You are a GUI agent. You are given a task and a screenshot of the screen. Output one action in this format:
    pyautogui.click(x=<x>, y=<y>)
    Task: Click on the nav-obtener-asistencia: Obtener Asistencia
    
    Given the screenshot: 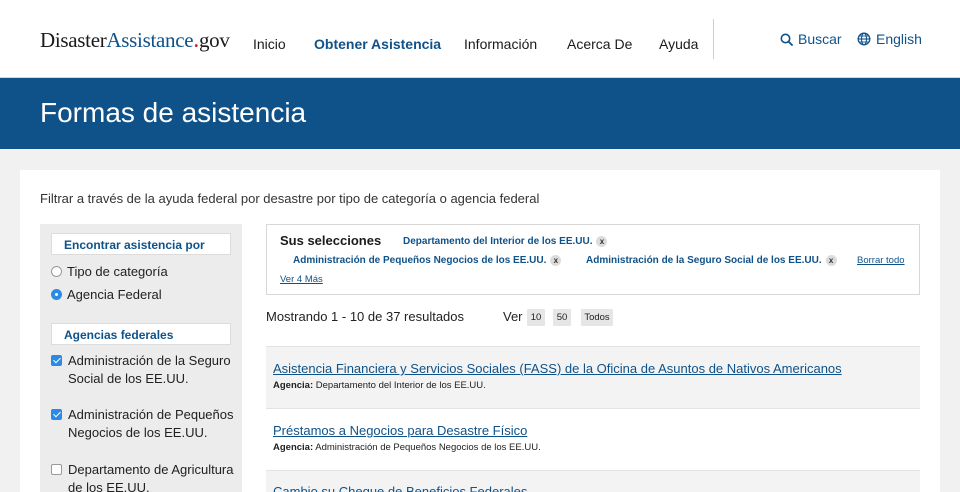 What is the action you would take?
    pyautogui.click(x=377, y=44)
    